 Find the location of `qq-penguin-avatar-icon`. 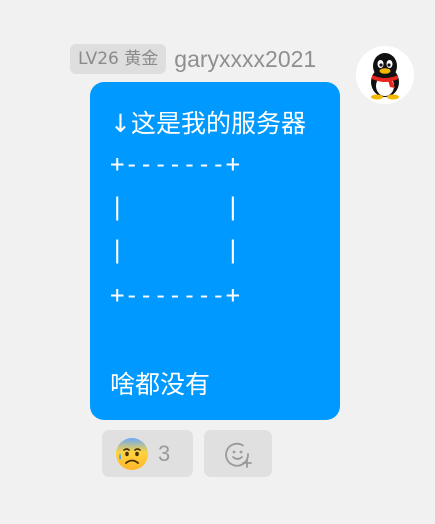

qq-penguin-avatar-icon is located at coordinates (385, 75).